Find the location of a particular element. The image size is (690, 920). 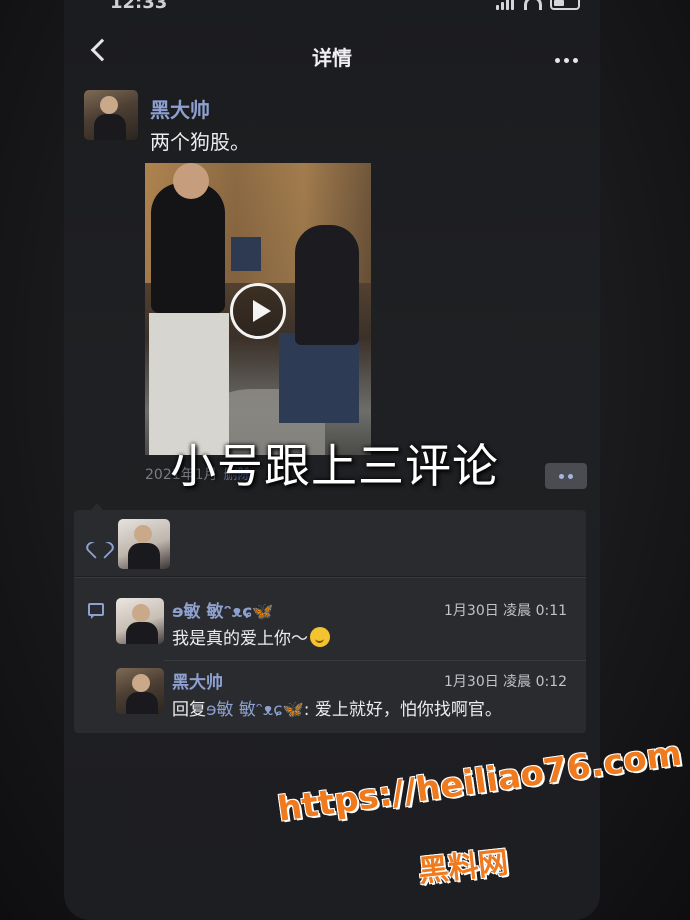

play-icon is located at coordinates (258, 311).